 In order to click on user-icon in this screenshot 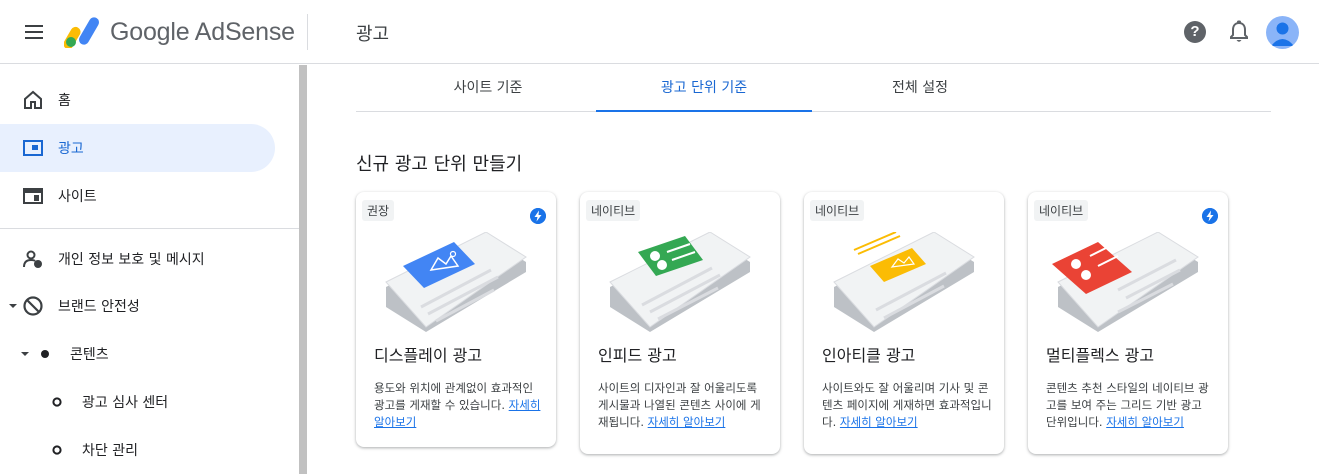, I will do `click(1282, 34)`.